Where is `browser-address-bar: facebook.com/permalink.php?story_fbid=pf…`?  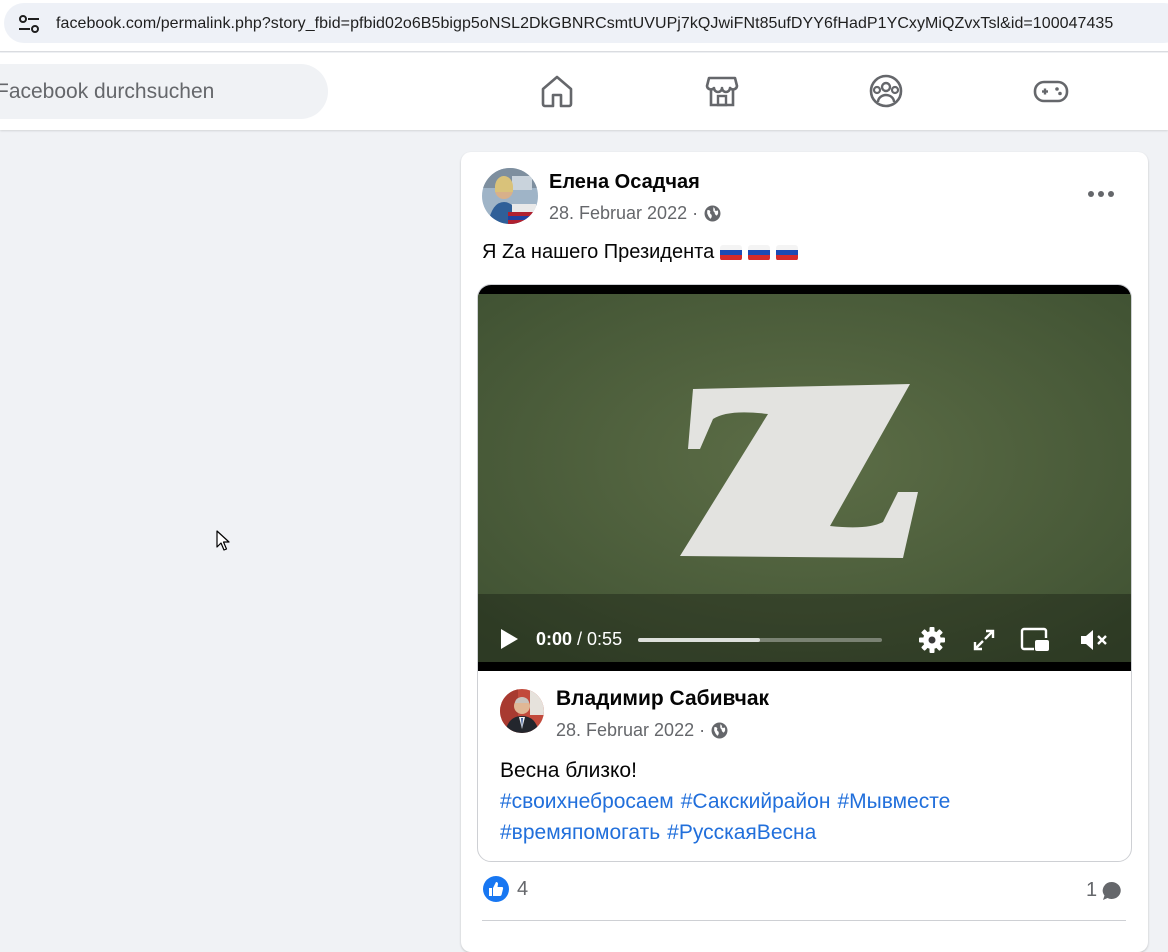 browser-address-bar: facebook.com/permalink.php?story_fbid=pf… is located at coordinates (584, 26).